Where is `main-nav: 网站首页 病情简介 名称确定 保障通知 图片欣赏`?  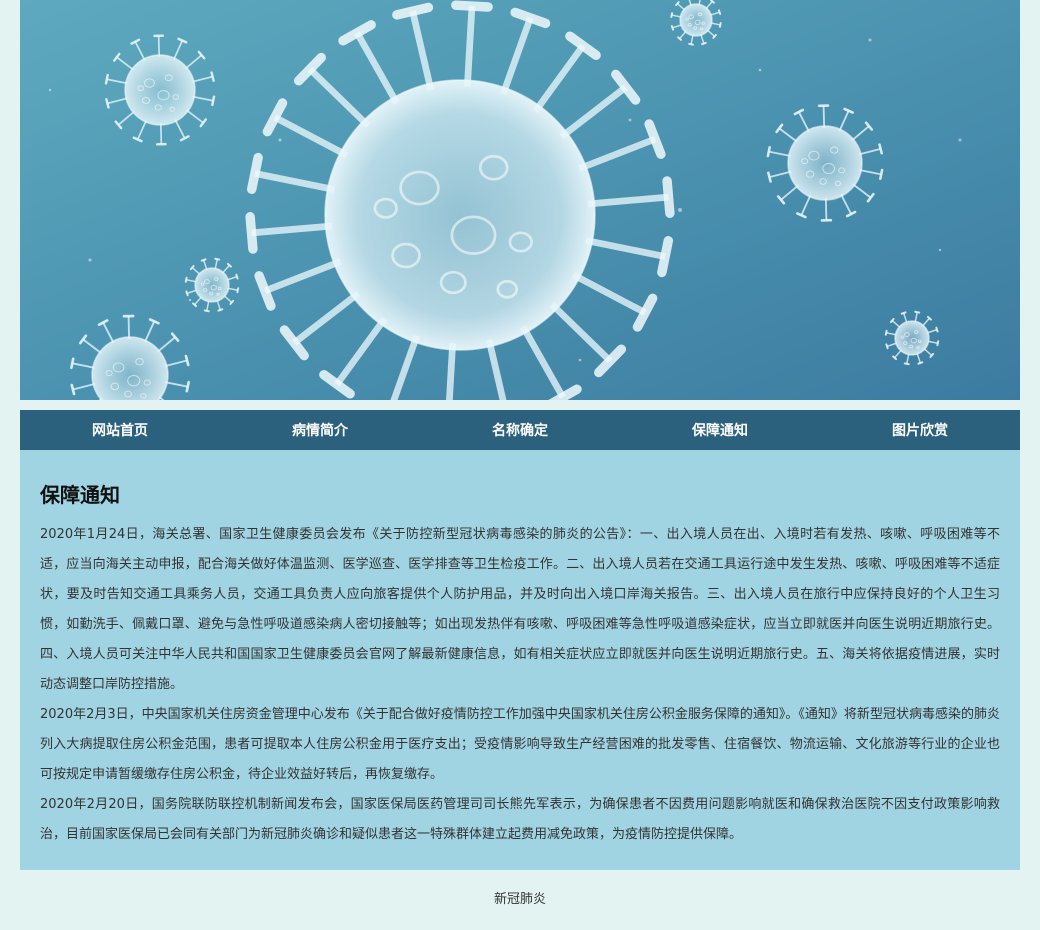
main-nav: 网站首页 病情简介 名称确定 保障通知 图片欣赏 is located at coordinates (520, 430).